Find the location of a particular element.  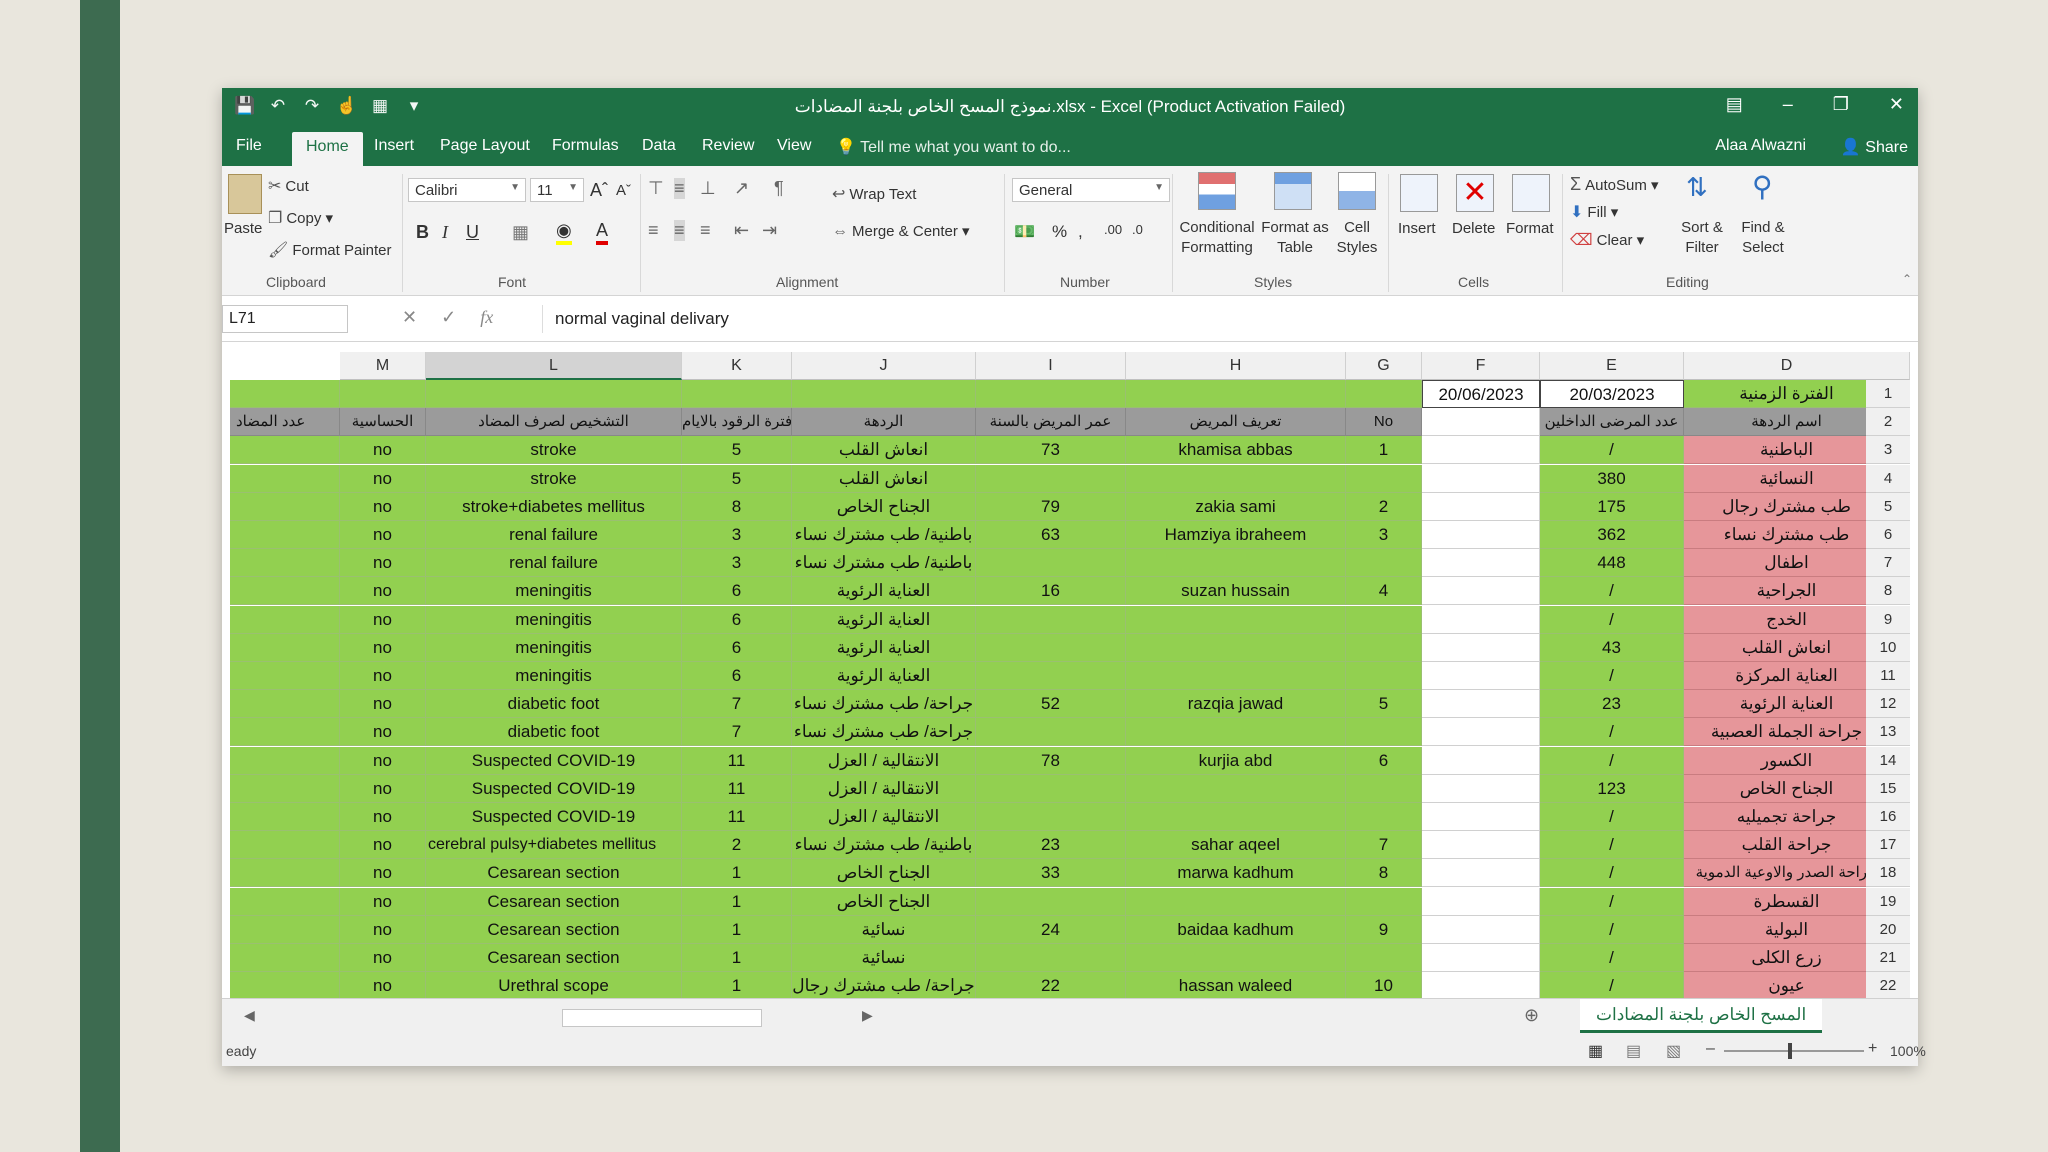

orientation-icon: ↗ is located at coordinates (741, 188).